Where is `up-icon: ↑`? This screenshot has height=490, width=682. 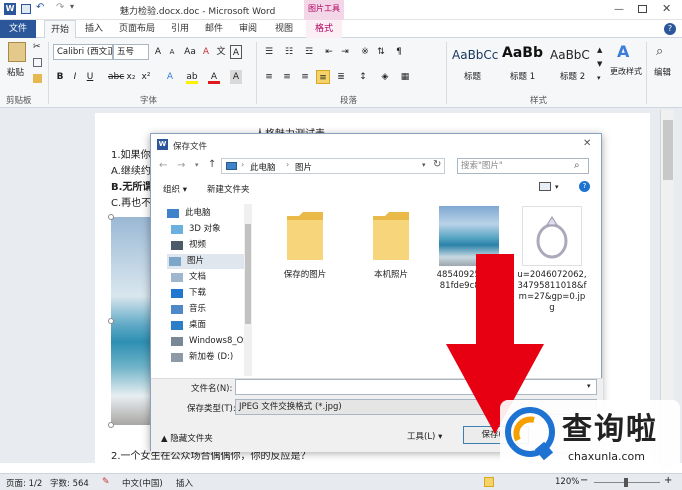
up-icon: ↑ is located at coordinates (212, 164).